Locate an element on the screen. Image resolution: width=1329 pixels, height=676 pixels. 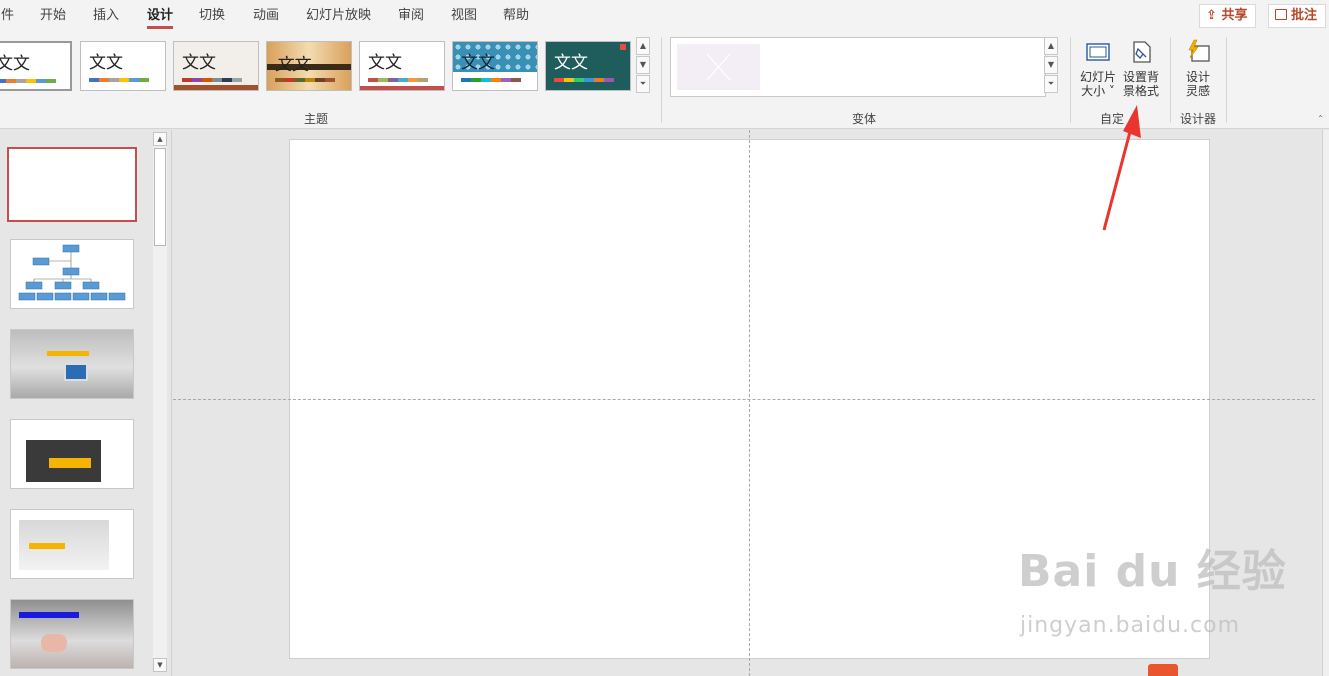
theme-office: 文文 is located at coordinates (36, 66).